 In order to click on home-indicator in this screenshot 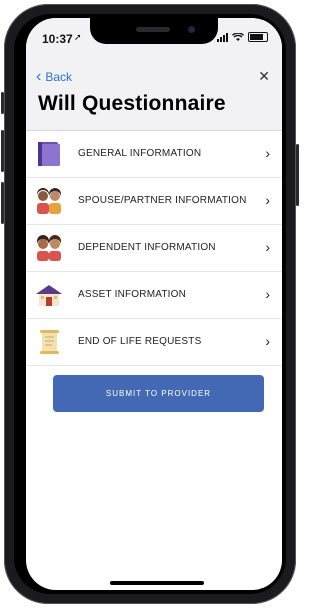, I will do `click(157, 583)`.